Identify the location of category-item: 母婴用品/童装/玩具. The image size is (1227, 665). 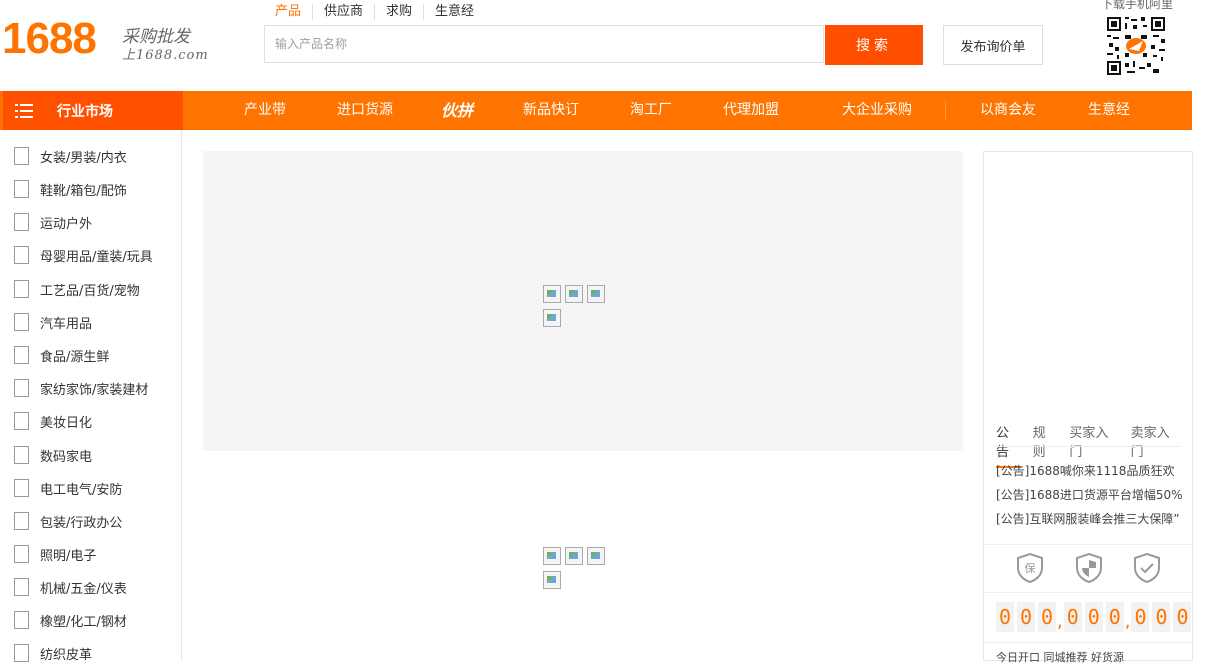
(83, 255).